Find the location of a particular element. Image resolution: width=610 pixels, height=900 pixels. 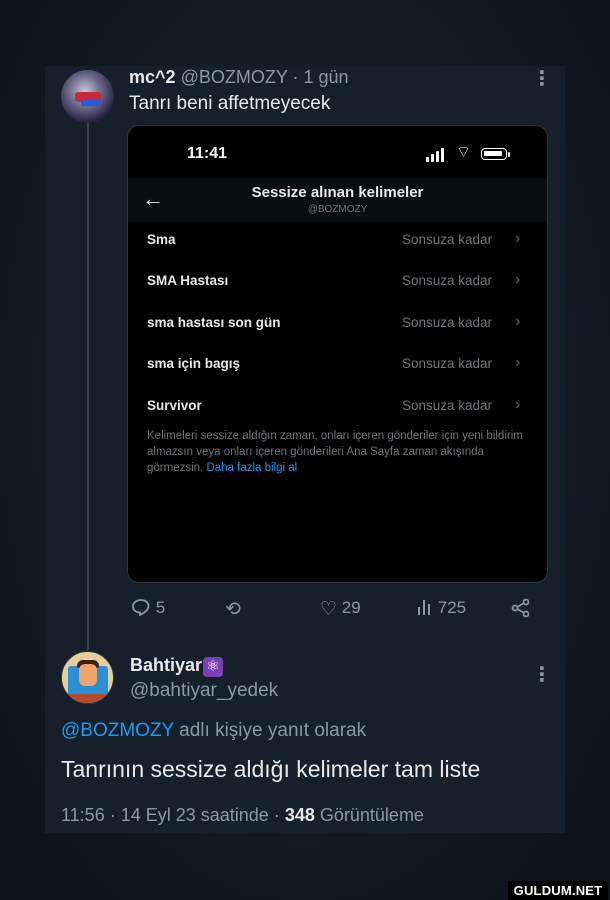

handle-time: @BOZMOZY · 1 gün is located at coordinates (264, 77).